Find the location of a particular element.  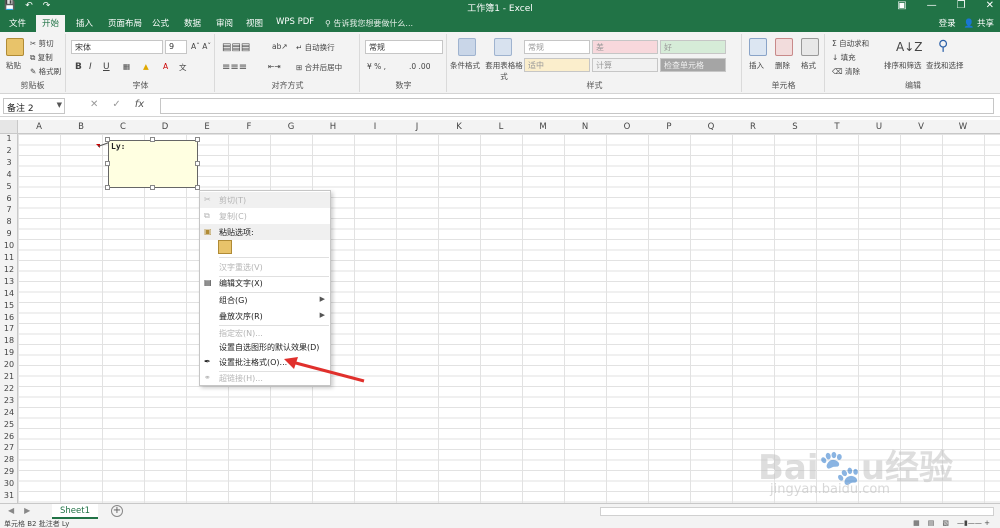

format-as-table-button: 套用表格格式 is located at coordinates (504, 71).